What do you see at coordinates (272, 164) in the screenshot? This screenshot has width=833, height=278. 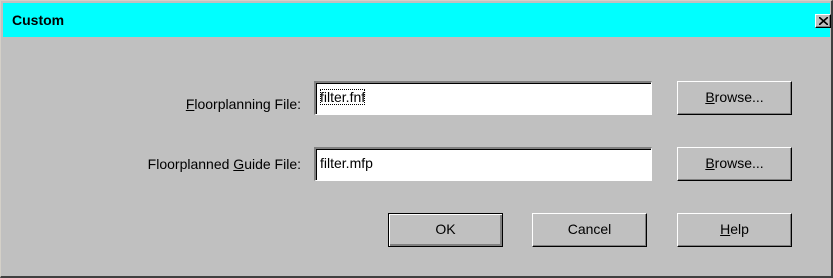 I see `guide-file-label-suffix: uide File:` at bounding box center [272, 164].